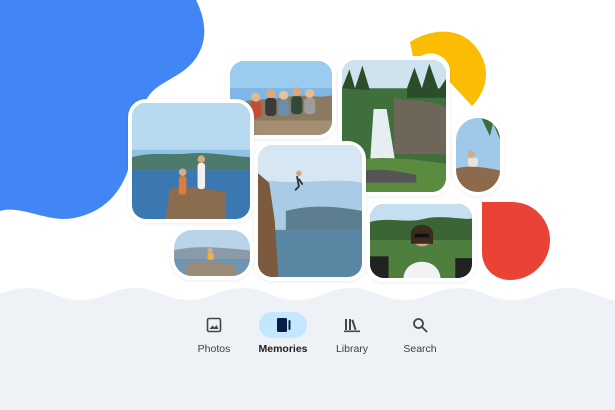 The width and height of the screenshot is (615, 410). I want to click on woman-smiling-photo, so click(421, 241).